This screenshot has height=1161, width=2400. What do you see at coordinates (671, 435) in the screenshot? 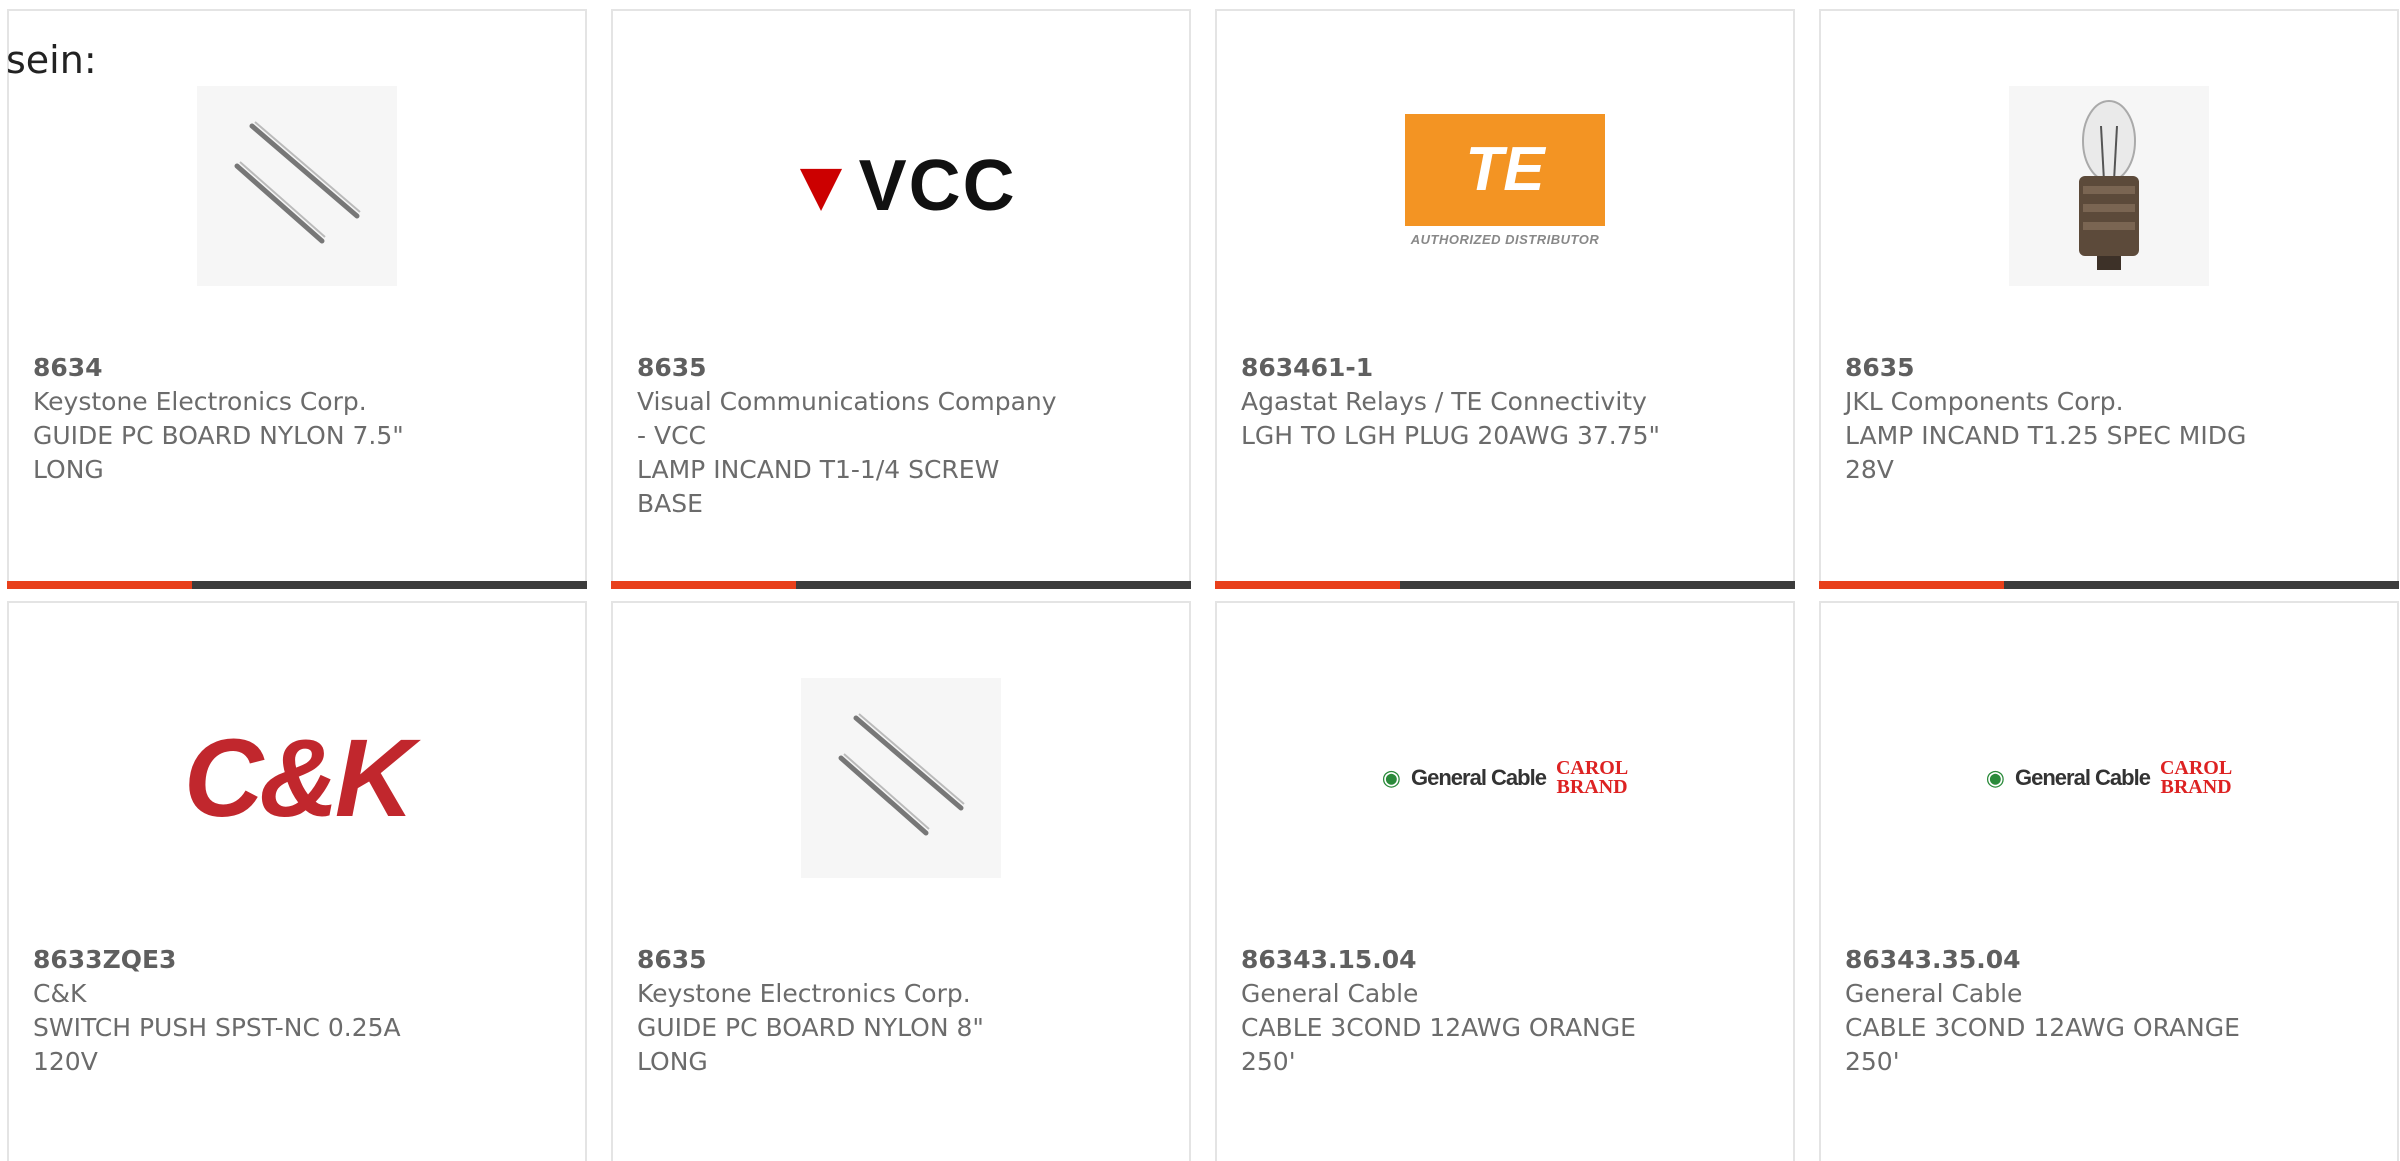
I see `manufacturer: - VCC` at bounding box center [671, 435].